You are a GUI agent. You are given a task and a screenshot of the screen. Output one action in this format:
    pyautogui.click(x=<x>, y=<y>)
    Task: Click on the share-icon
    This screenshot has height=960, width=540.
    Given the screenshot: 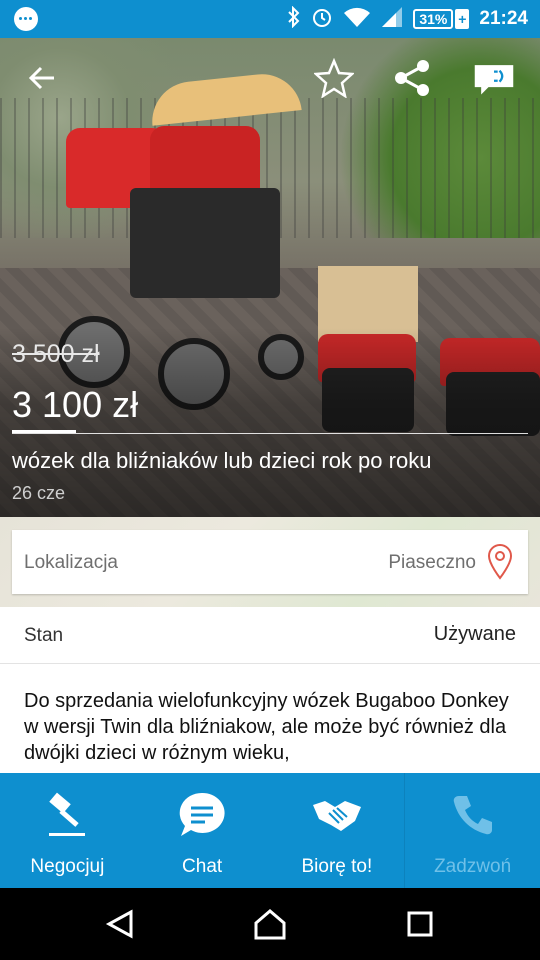 What is the action you would take?
    pyautogui.click(x=412, y=78)
    